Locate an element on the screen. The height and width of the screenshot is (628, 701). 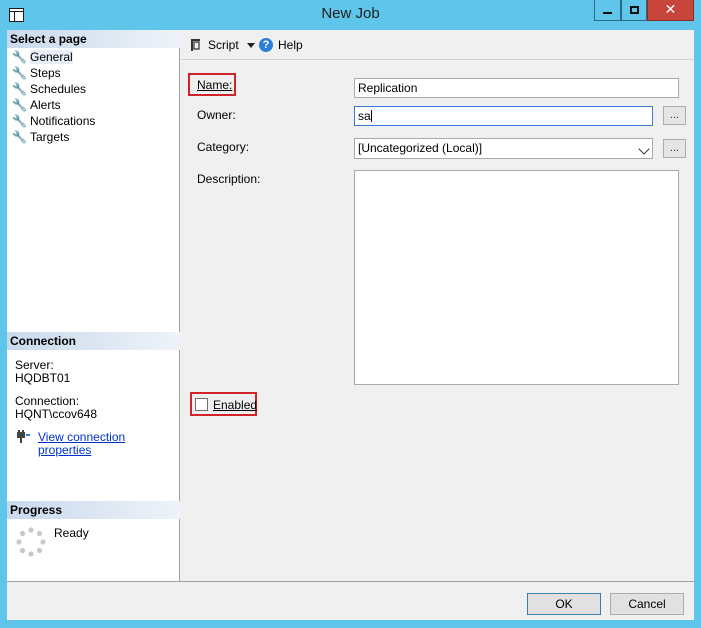
script-label: Script is located at coordinates (223, 45).